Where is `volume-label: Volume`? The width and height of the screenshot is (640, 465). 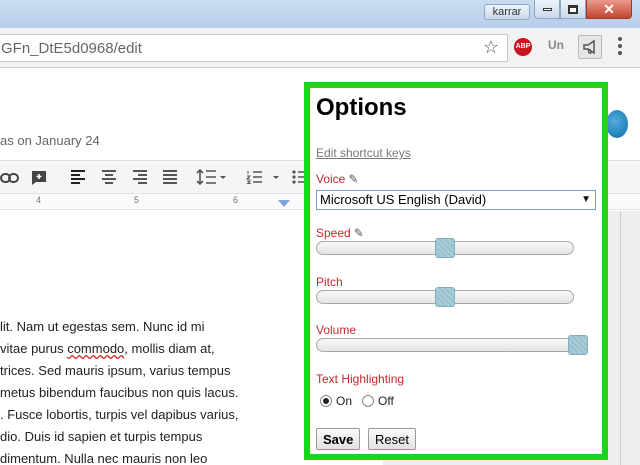 volume-label: Volume is located at coordinates (336, 330).